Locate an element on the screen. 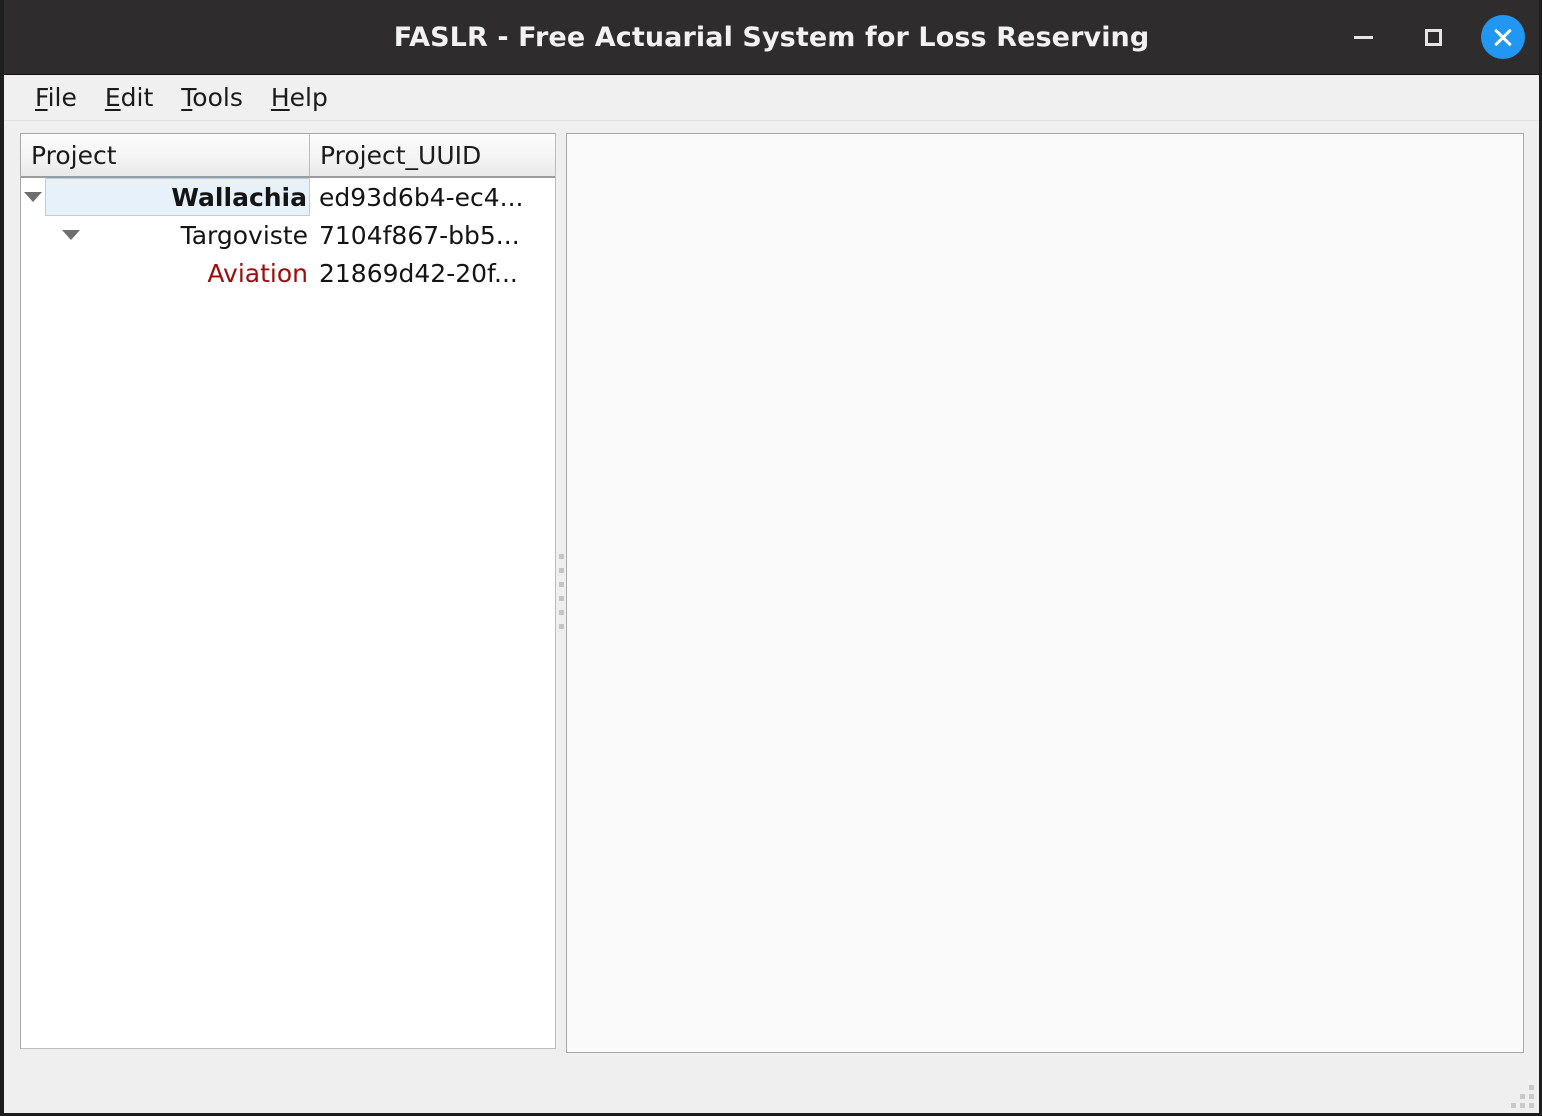 Image resolution: width=1542 pixels, height=1116 pixels. menu-tools-label: ools is located at coordinates (217, 97).